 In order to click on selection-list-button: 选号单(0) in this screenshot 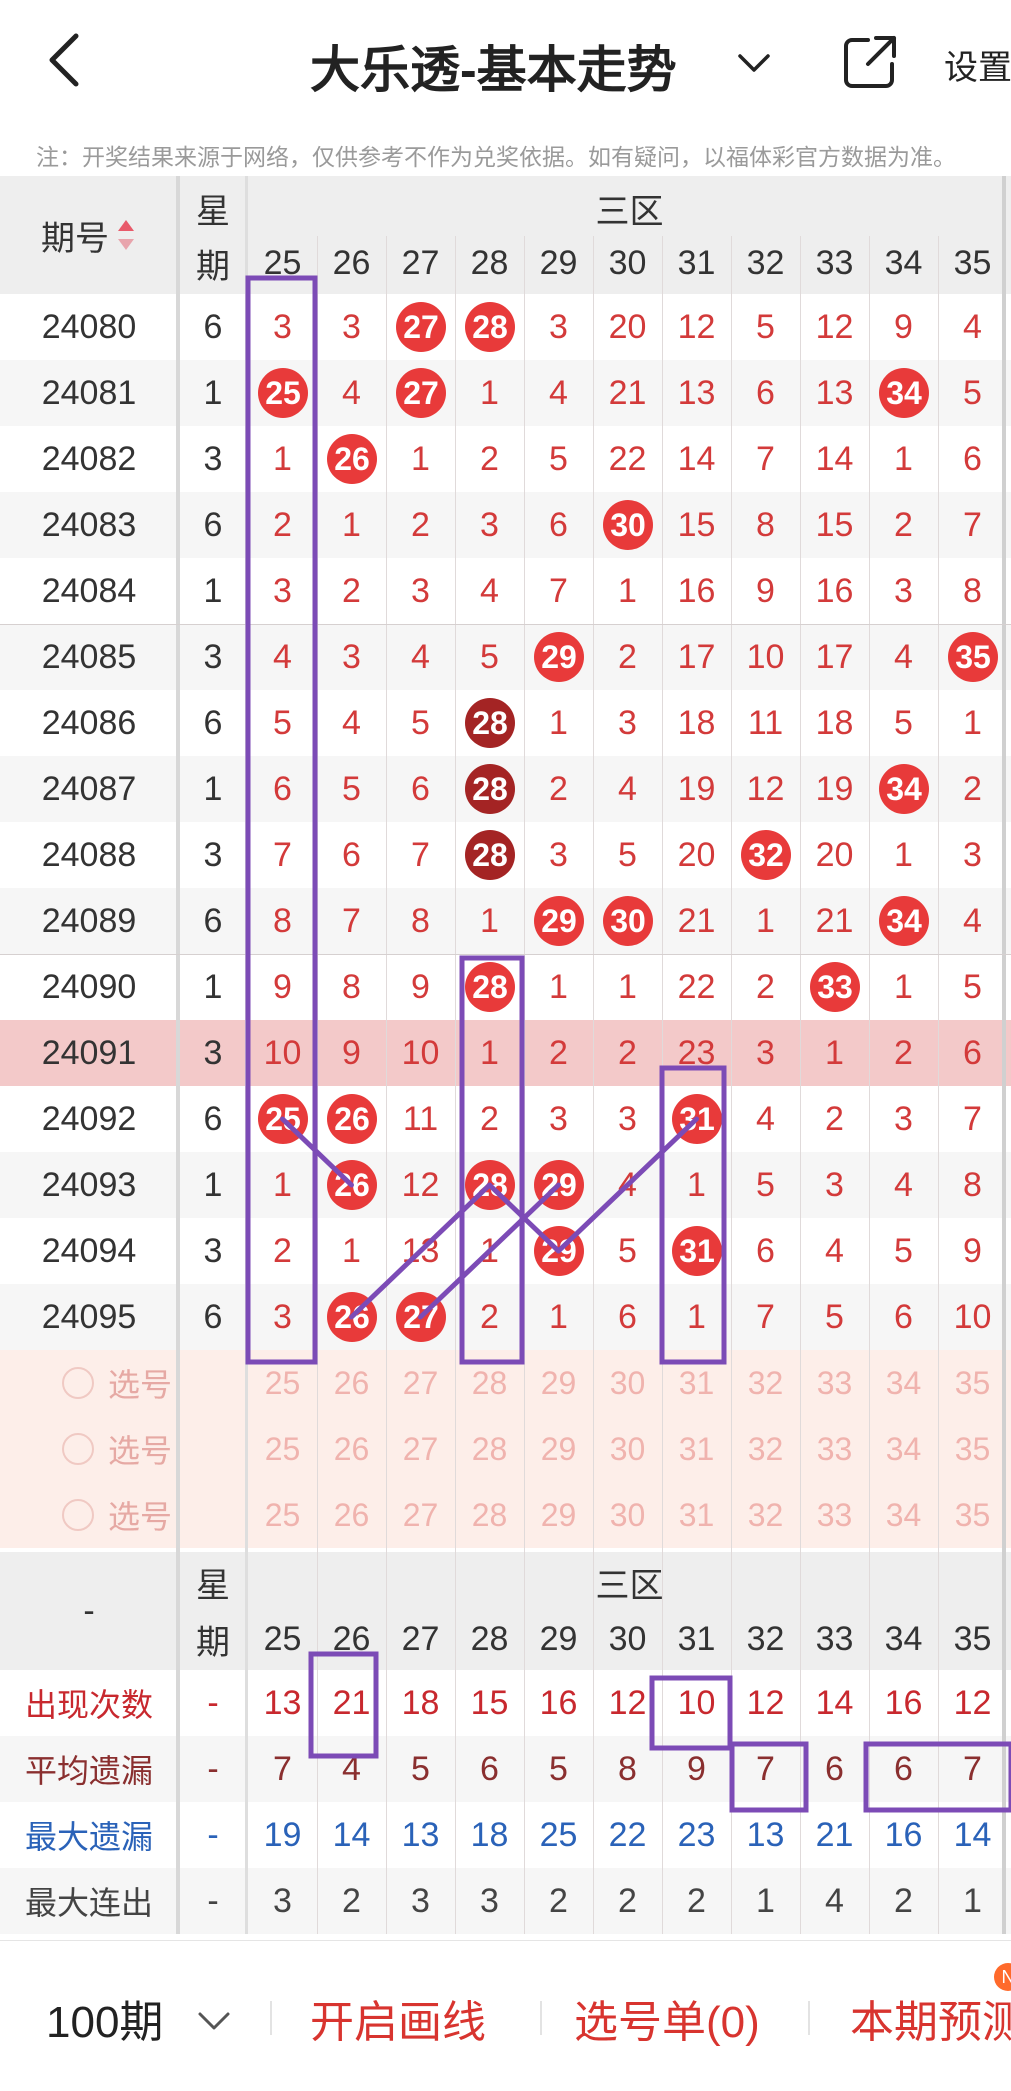, I will do `click(667, 2018)`.